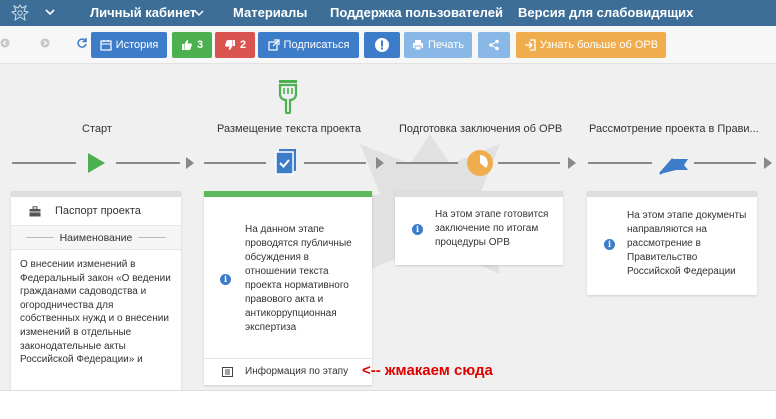  I want to click on history-button: История, so click(129, 45).